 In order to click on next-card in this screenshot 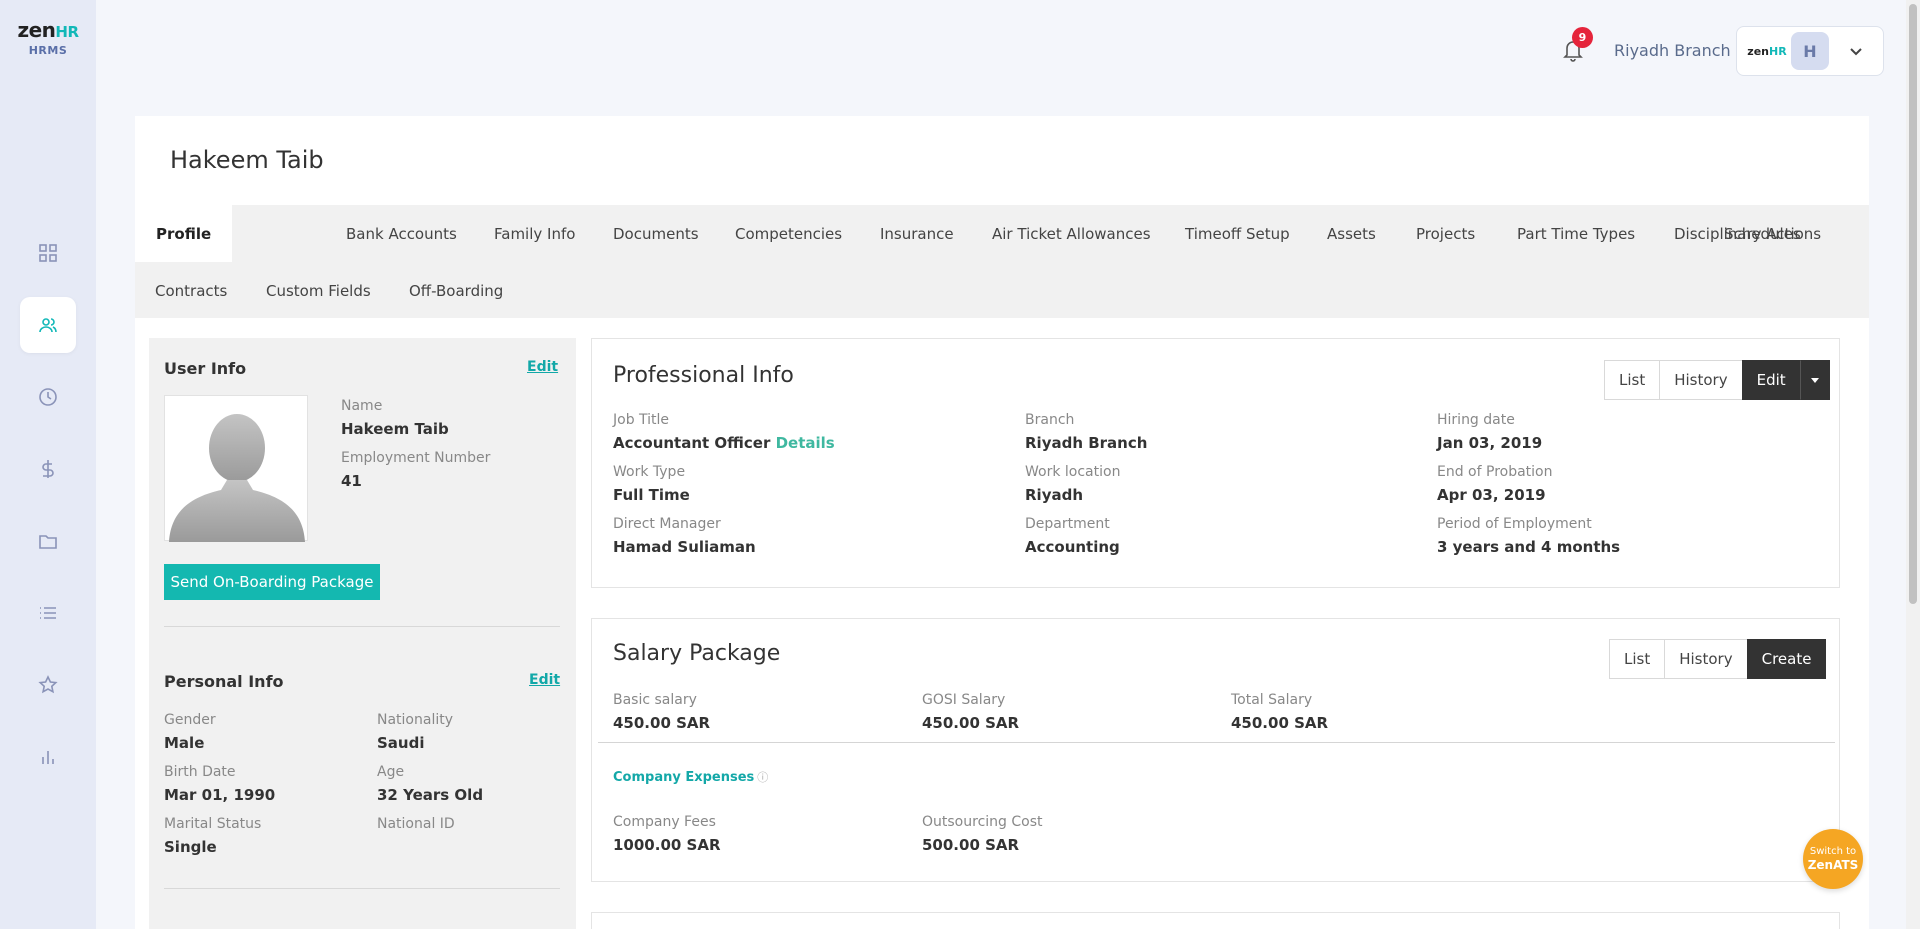, I will do `click(1215, 920)`.